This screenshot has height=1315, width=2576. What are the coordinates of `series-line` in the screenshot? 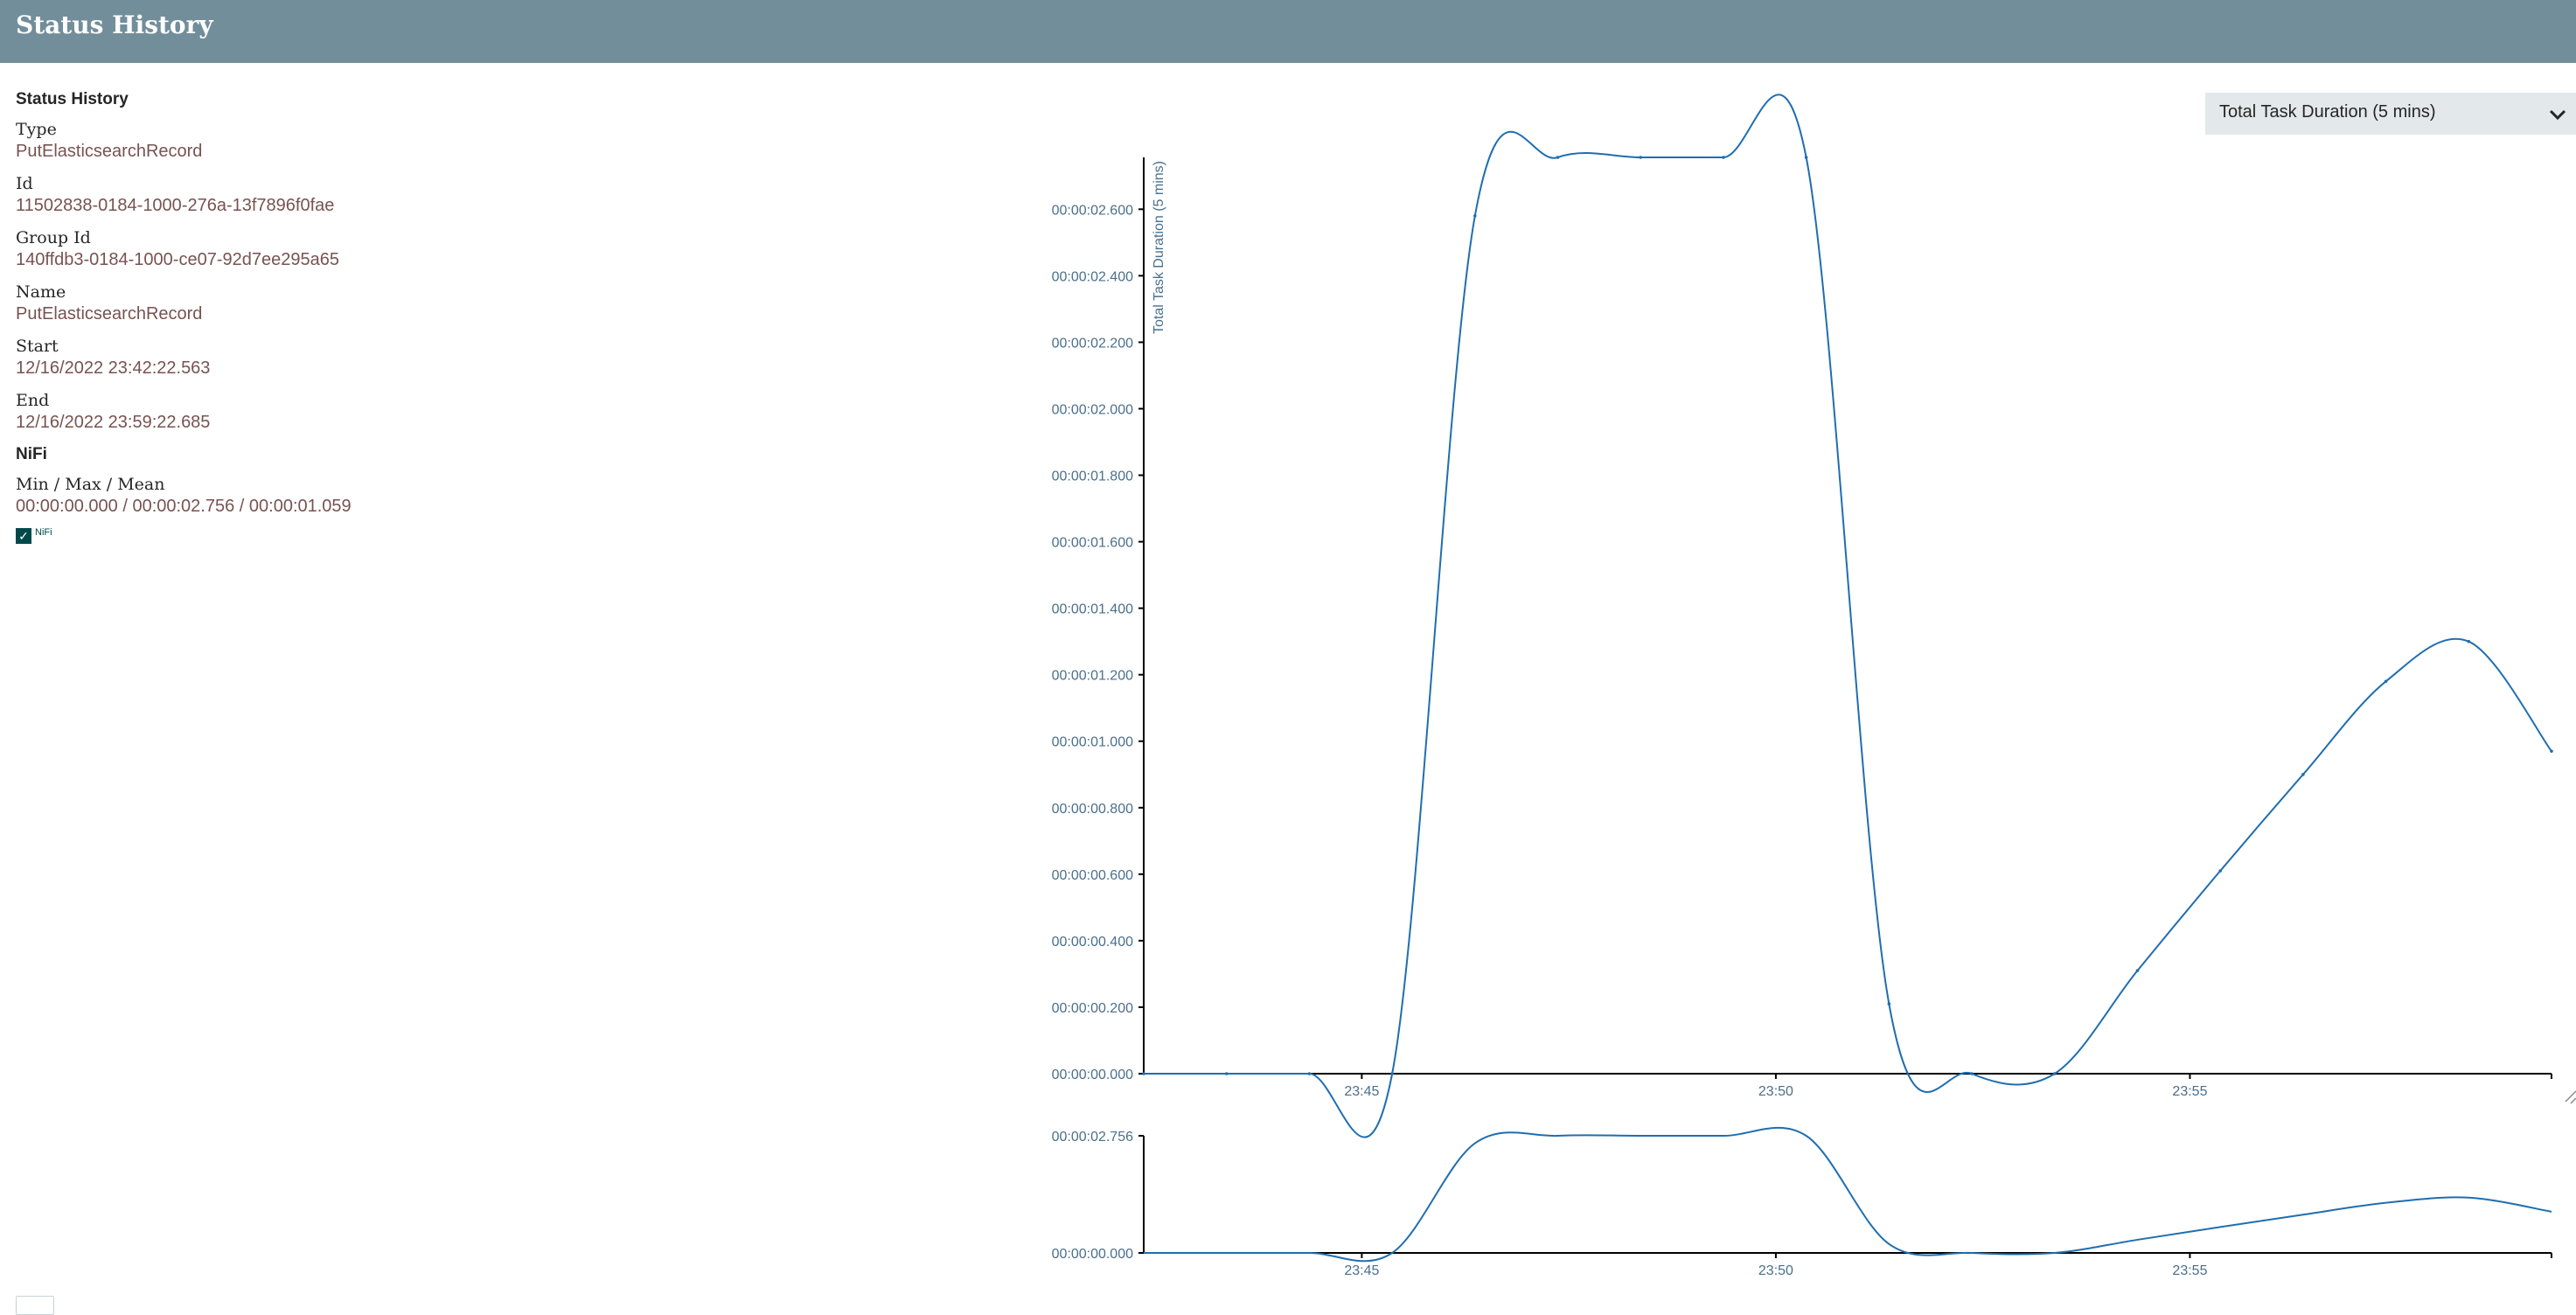 It's located at (1848, 1194).